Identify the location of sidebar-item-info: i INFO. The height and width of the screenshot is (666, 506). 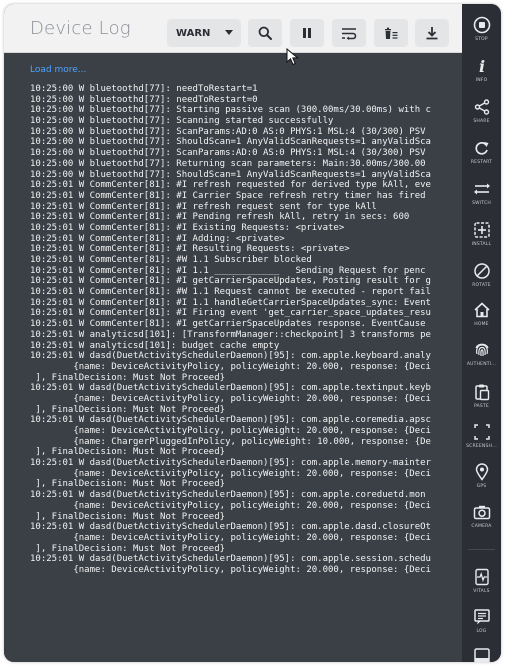
(481, 71).